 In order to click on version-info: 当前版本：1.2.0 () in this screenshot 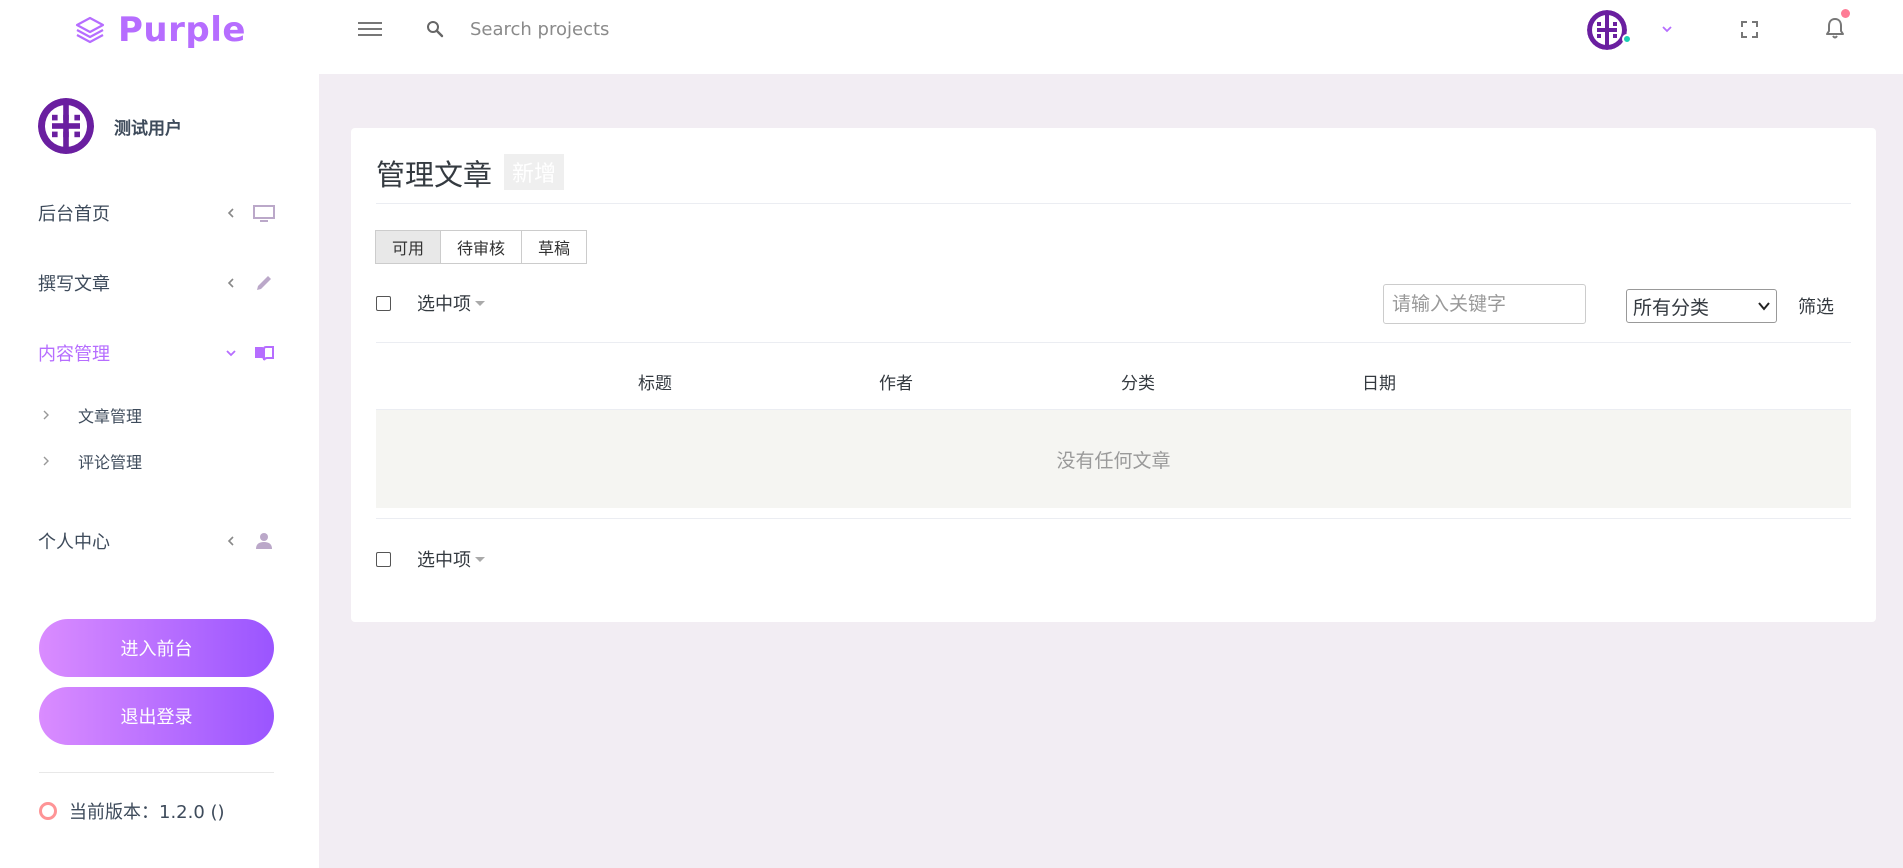, I will do `click(132, 811)`.